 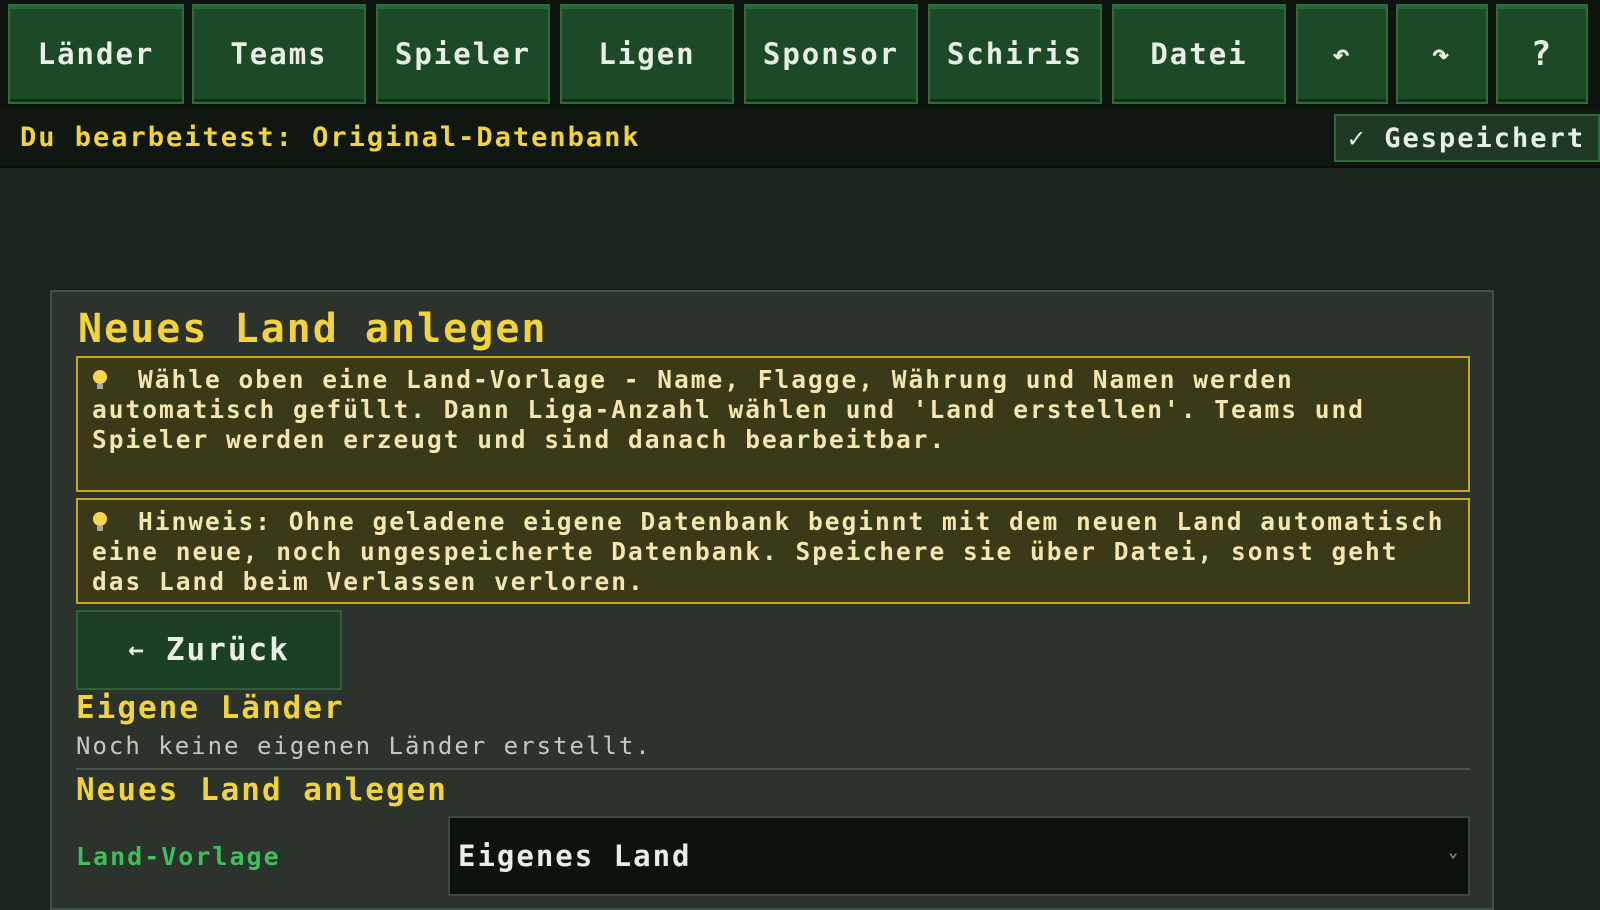 What do you see at coordinates (1199, 54) in the screenshot?
I see `nav-button-datei: Datei` at bounding box center [1199, 54].